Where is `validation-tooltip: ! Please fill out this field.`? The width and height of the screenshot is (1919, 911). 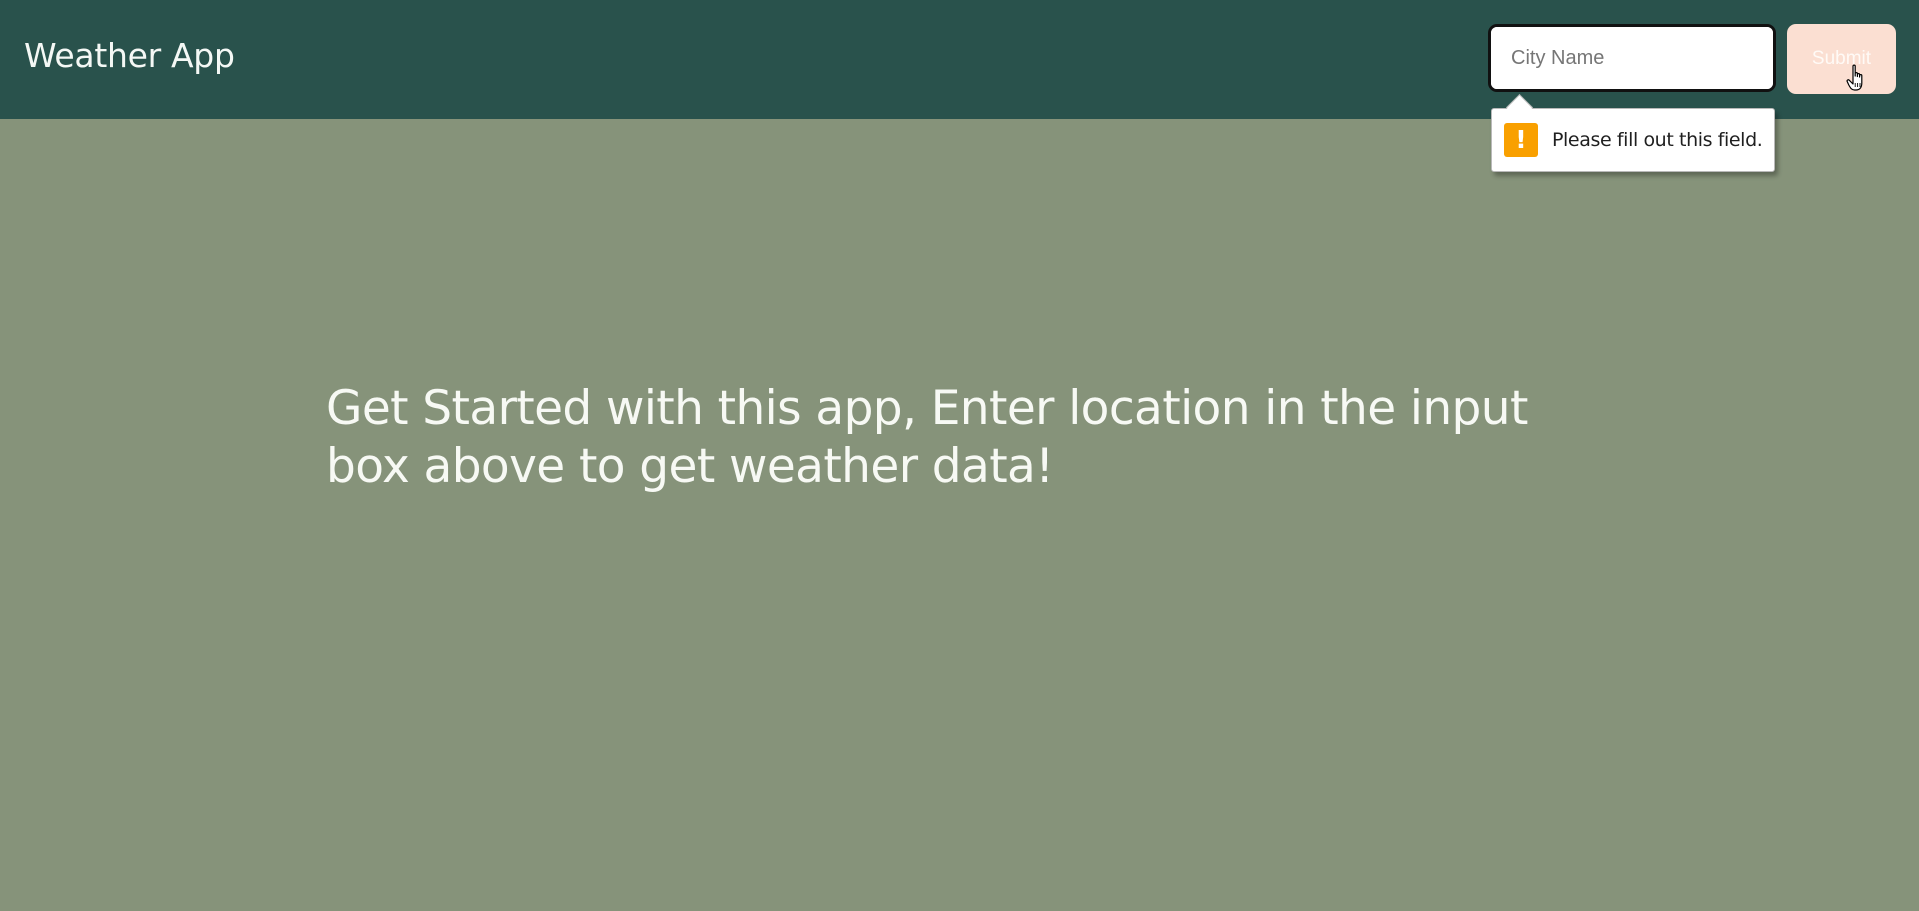
validation-tooltip: ! Please fill out this field. is located at coordinates (1633, 133).